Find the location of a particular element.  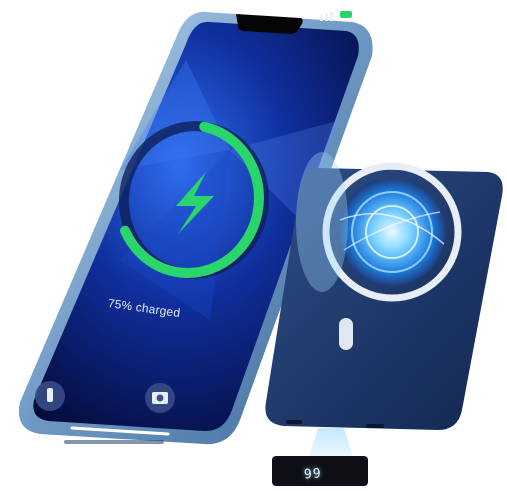

phone-notch is located at coordinates (269, 24).